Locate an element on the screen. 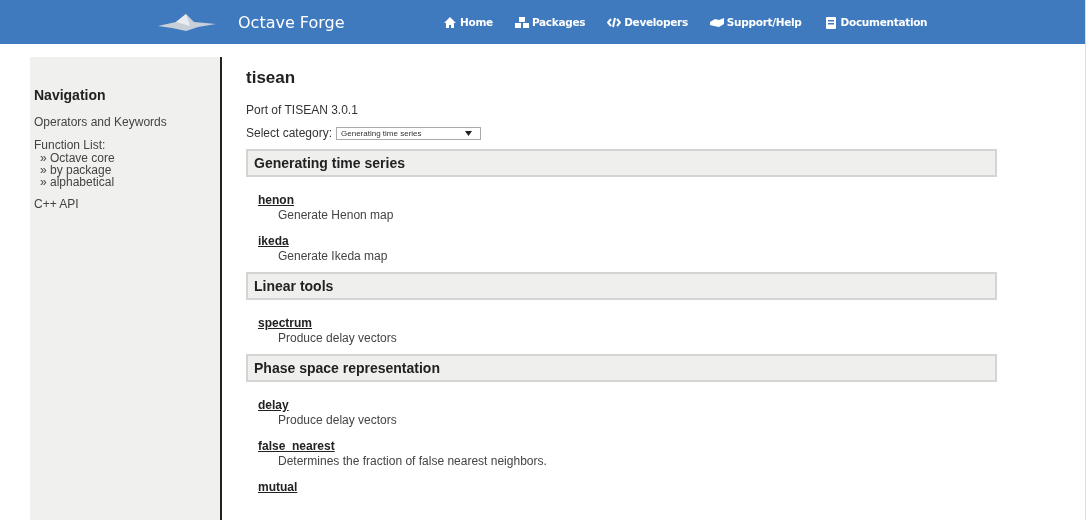  function-link: false_nearest is located at coordinates (296, 446).